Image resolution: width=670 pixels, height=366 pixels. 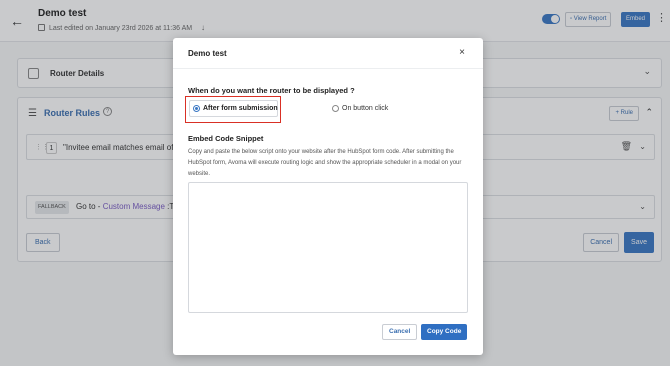 I want to click on snippet-title: Embed Code Snippet, so click(x=226, y=138).